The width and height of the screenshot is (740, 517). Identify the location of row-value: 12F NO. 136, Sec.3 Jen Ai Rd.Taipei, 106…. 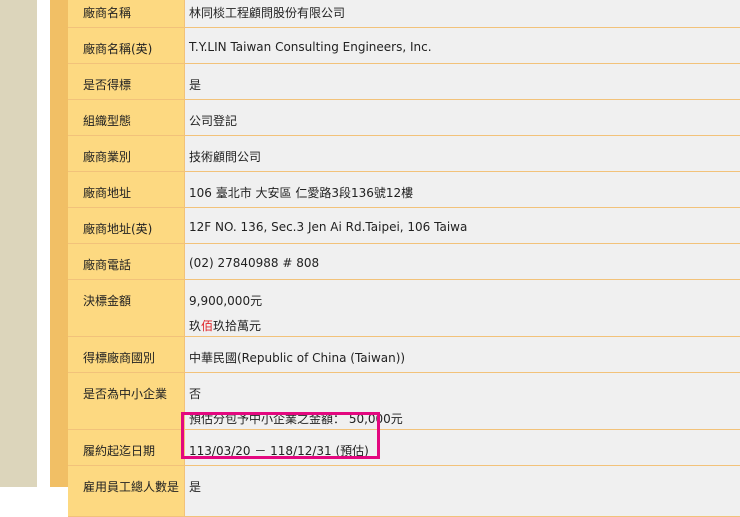
(462, 225).